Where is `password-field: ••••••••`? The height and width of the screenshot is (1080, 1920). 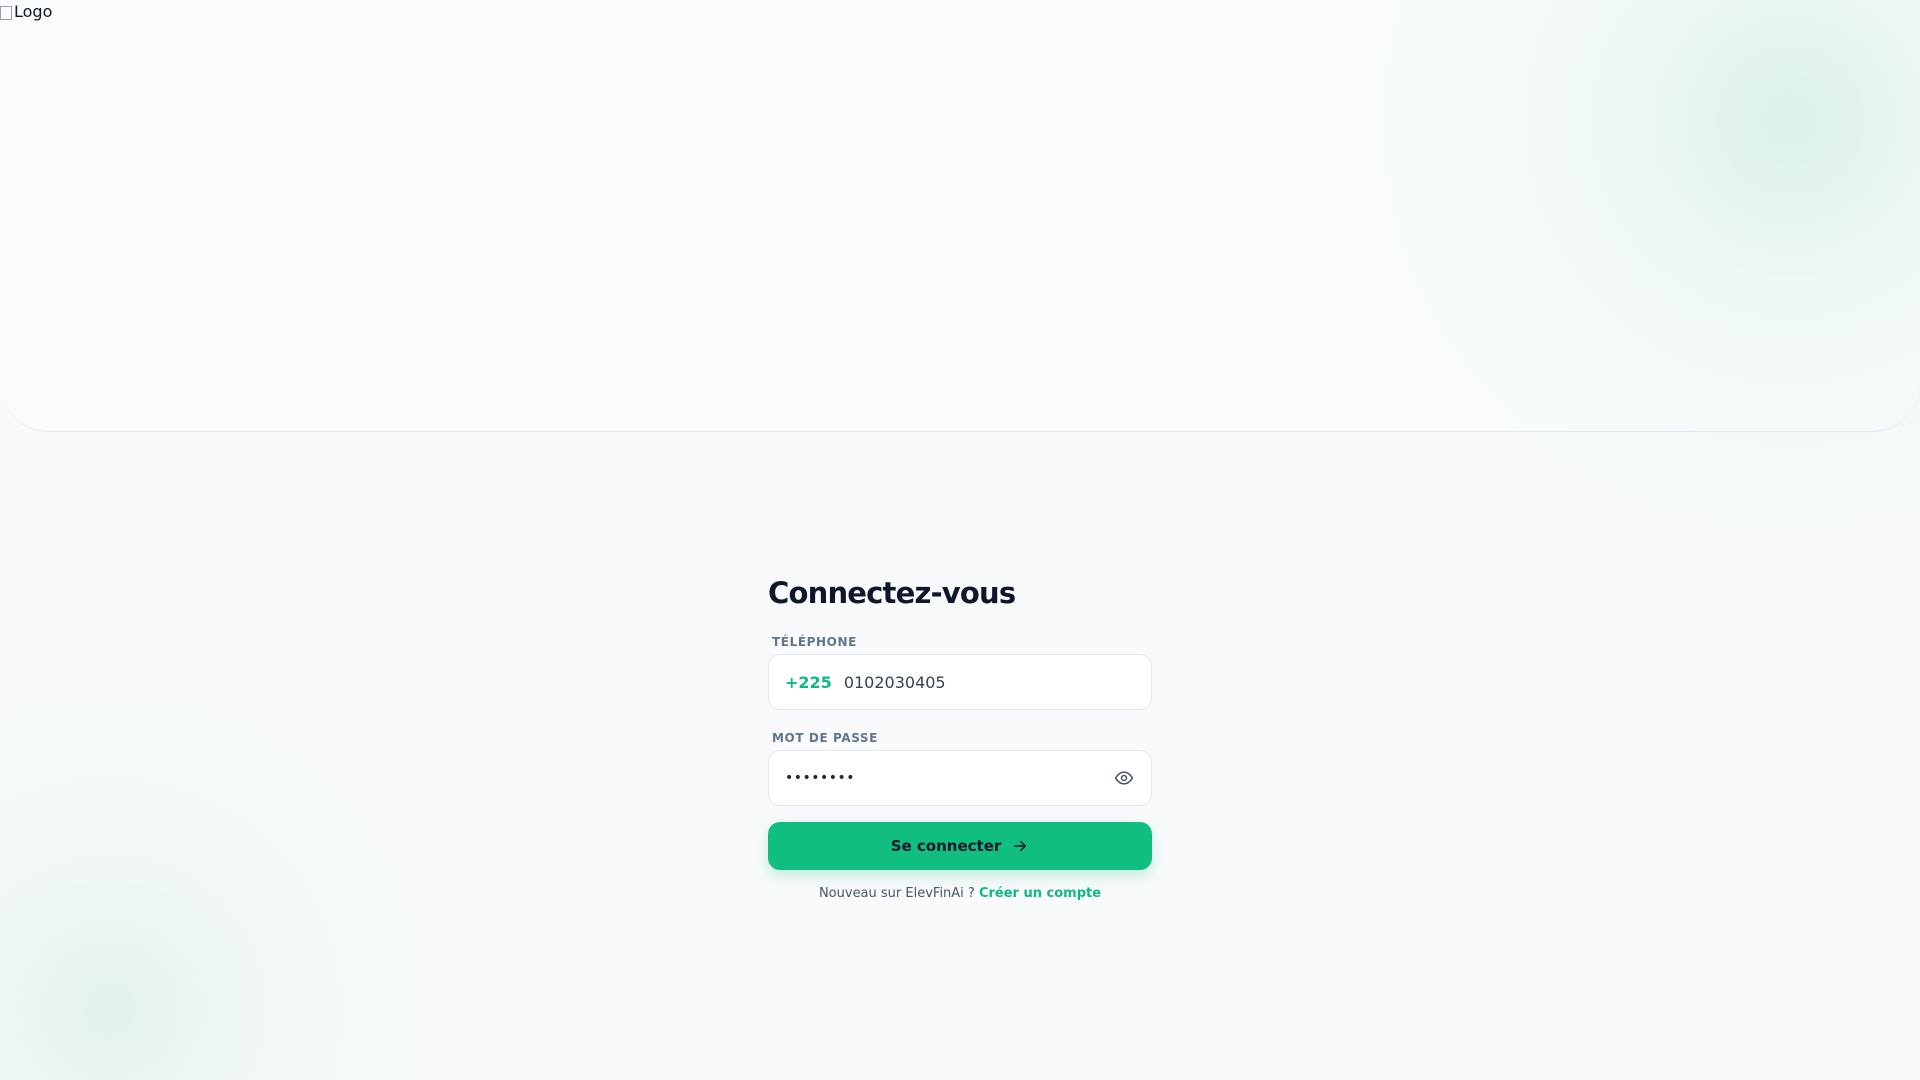 password-field: •••••••• is located at coordinates (960, 778).